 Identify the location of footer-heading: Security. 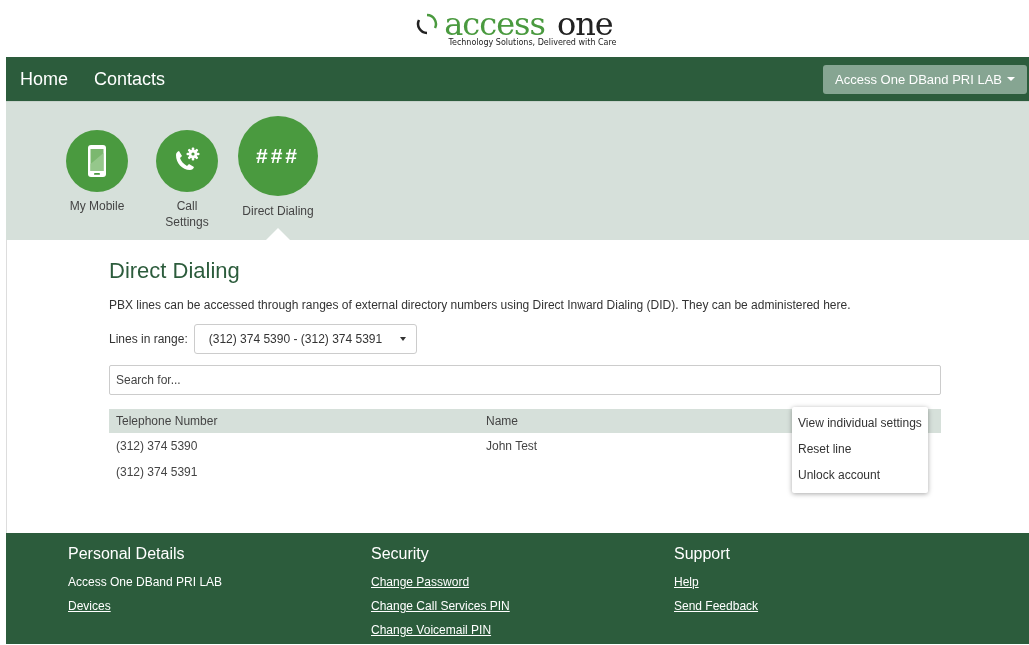
(400, 554).